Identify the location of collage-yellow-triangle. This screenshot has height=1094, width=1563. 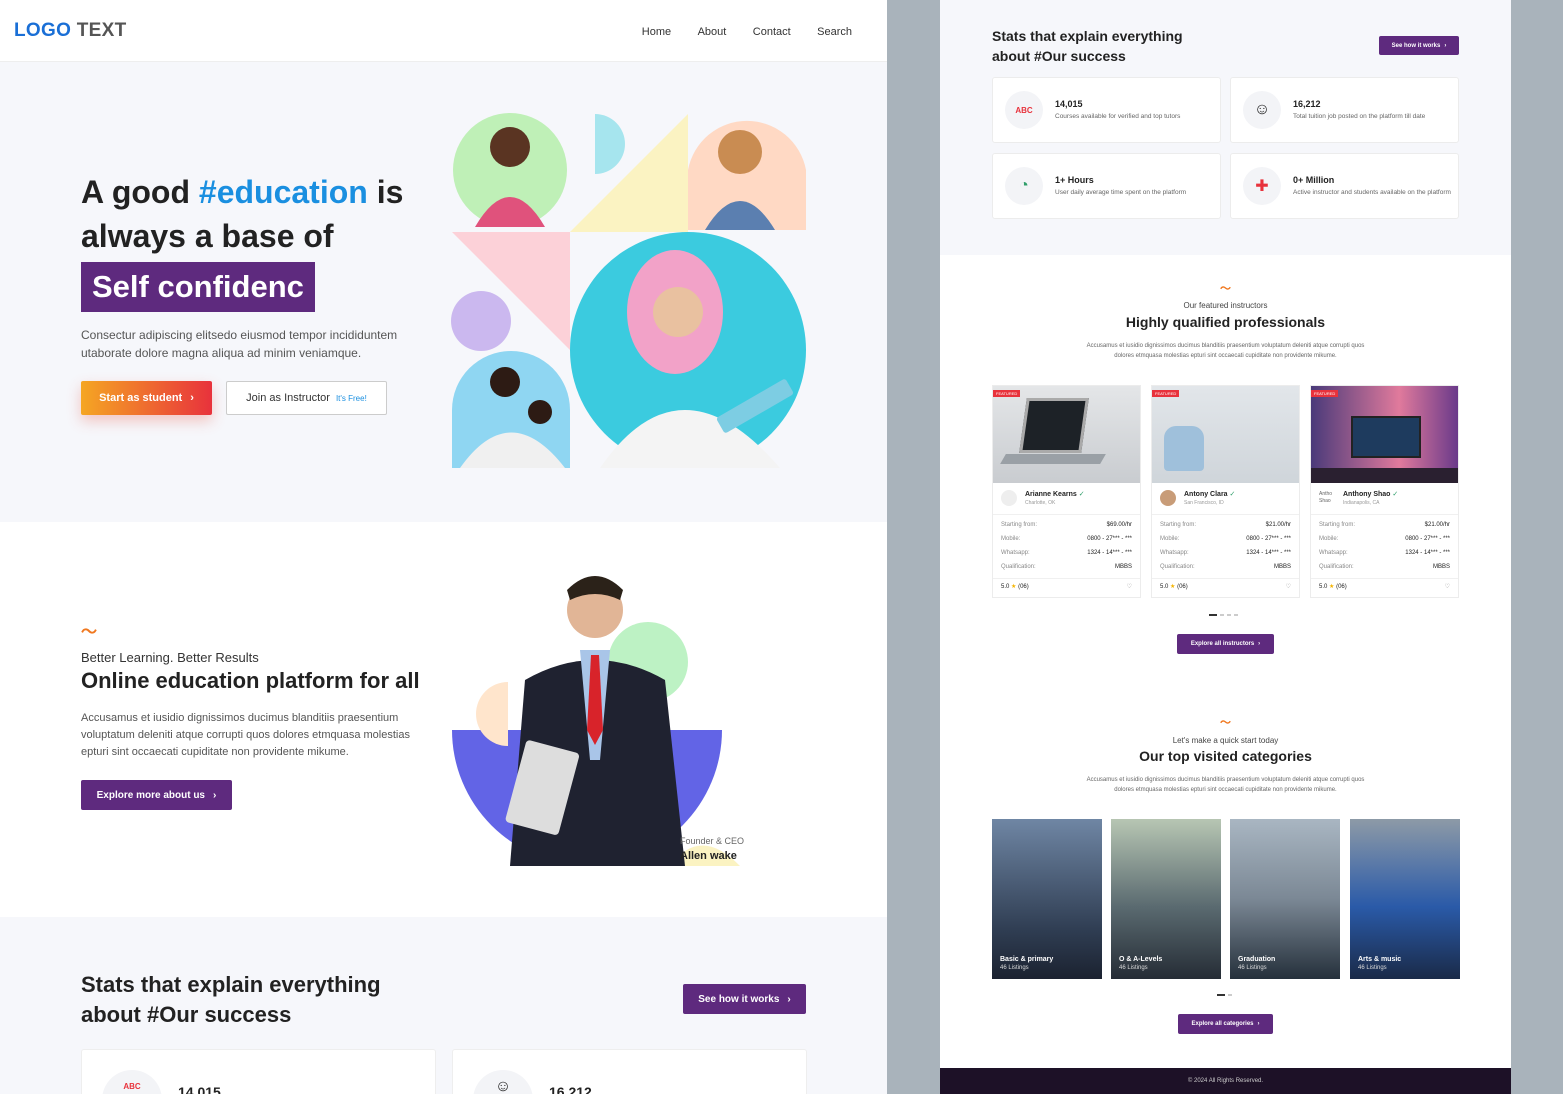
(629, 173).